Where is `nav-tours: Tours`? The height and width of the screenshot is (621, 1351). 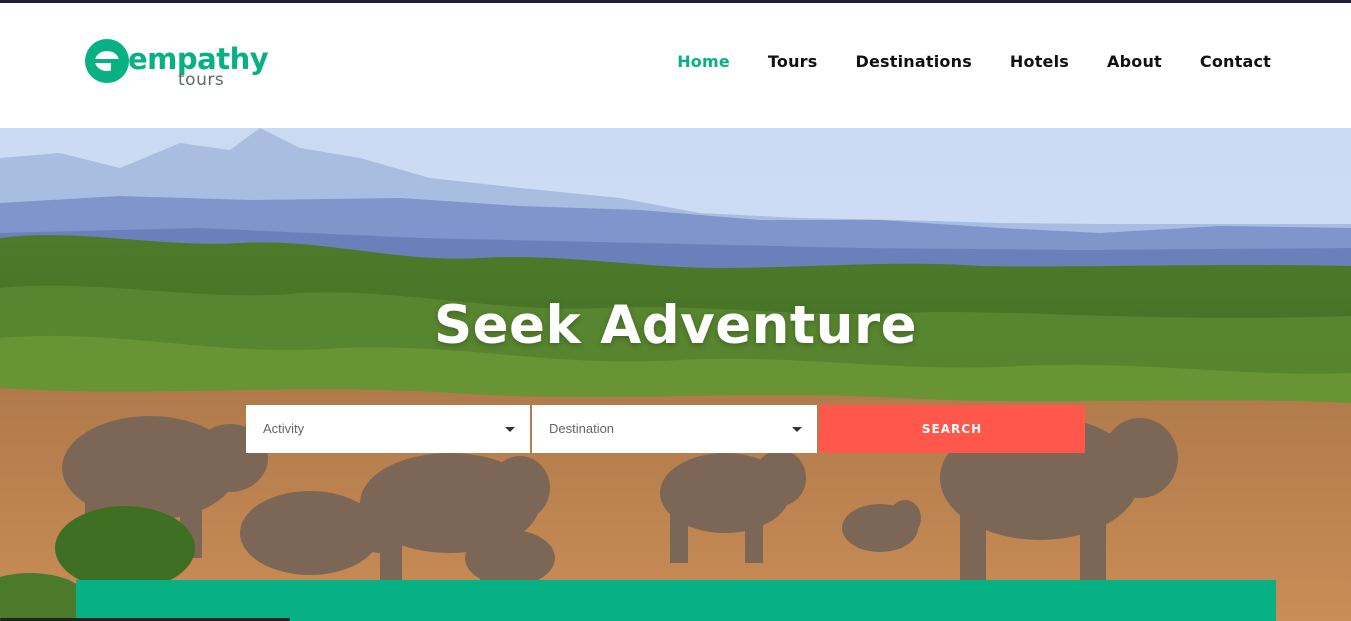
nav-tours: Tours is located at coordinates (793, 62).